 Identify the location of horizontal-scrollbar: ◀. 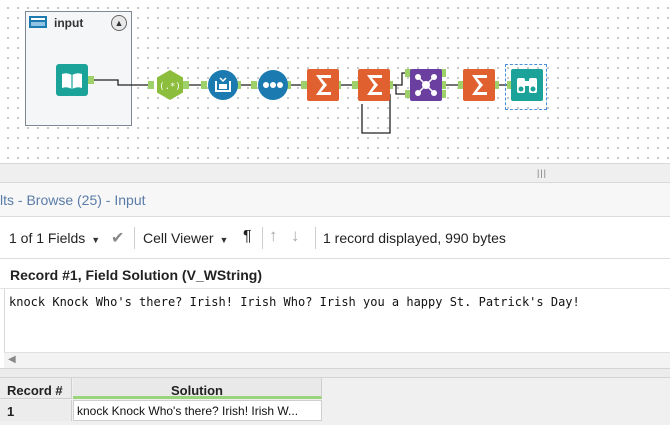
(337, 360).